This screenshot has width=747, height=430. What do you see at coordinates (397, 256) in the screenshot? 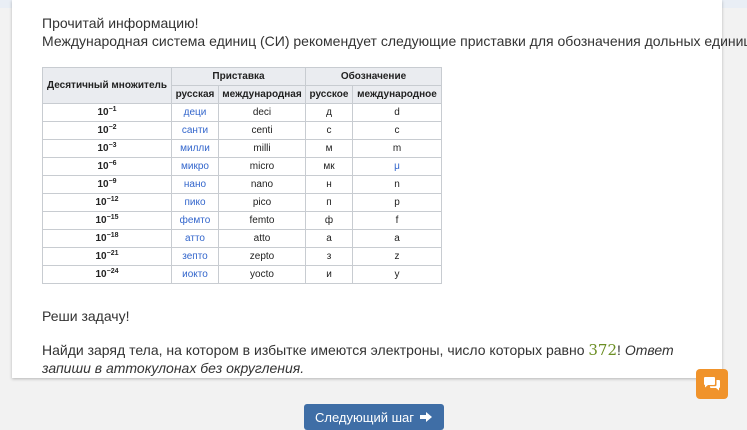
I see `symbol-international: z` at bounding box center [397, 256].